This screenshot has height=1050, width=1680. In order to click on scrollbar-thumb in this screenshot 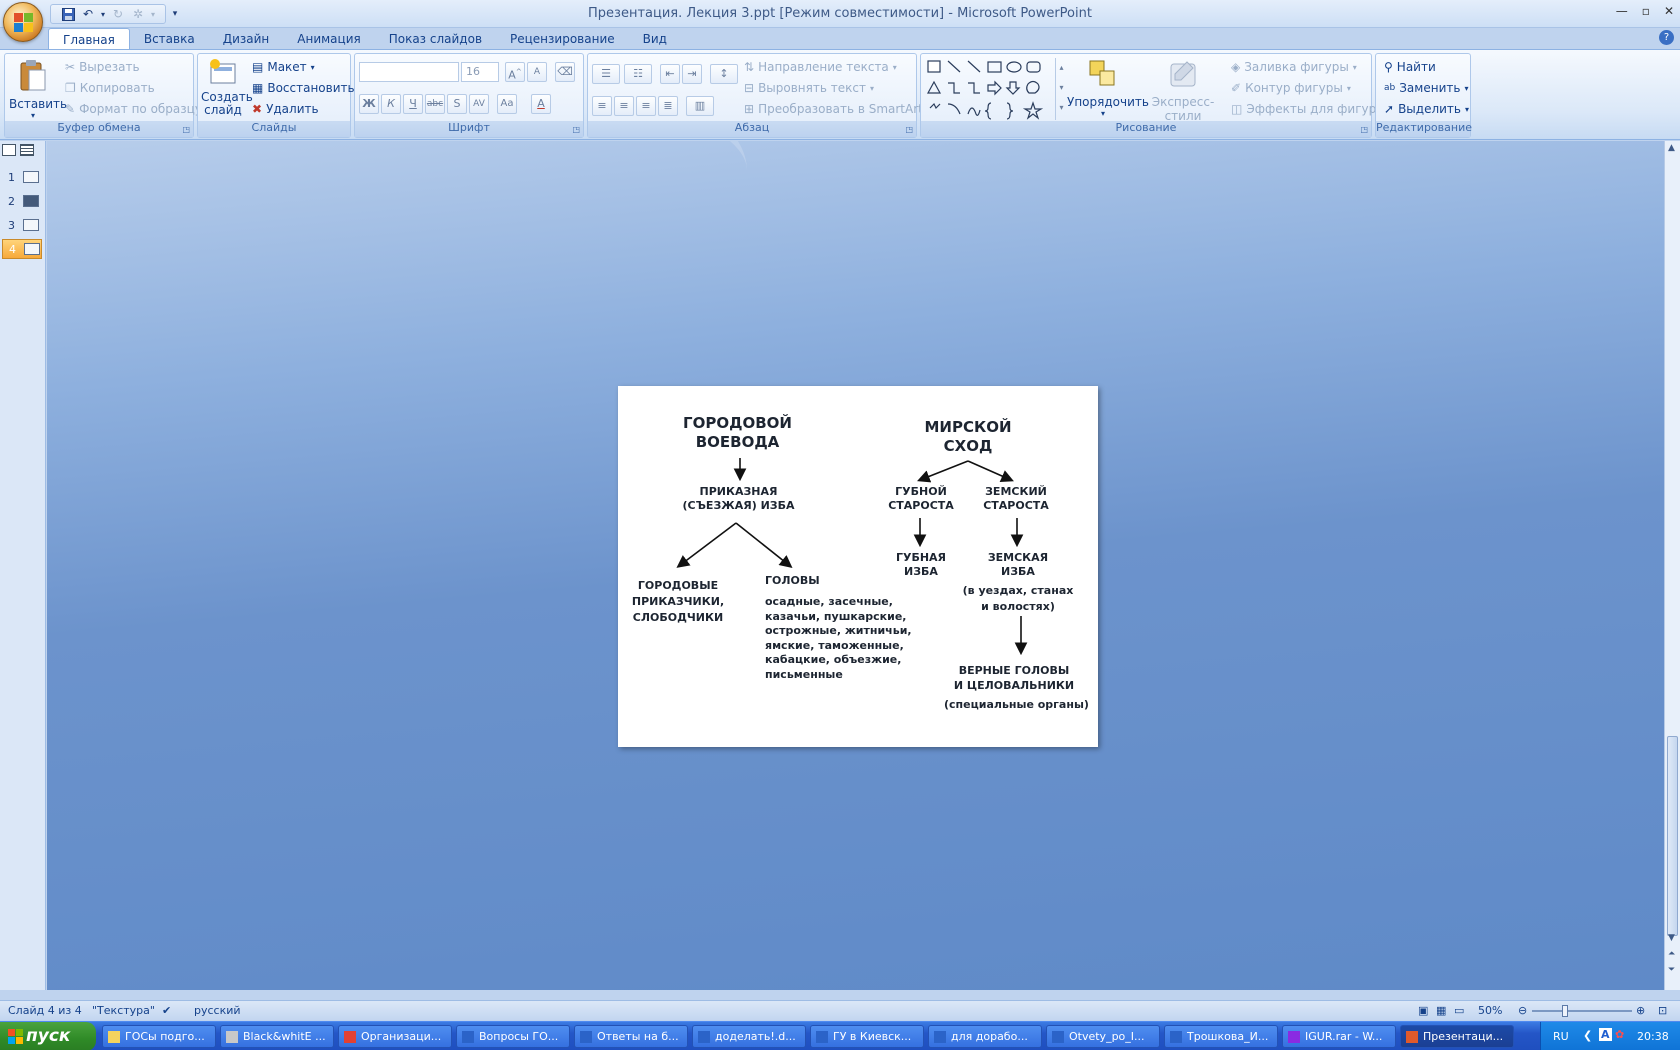, I will do `click(1672, 836)`.